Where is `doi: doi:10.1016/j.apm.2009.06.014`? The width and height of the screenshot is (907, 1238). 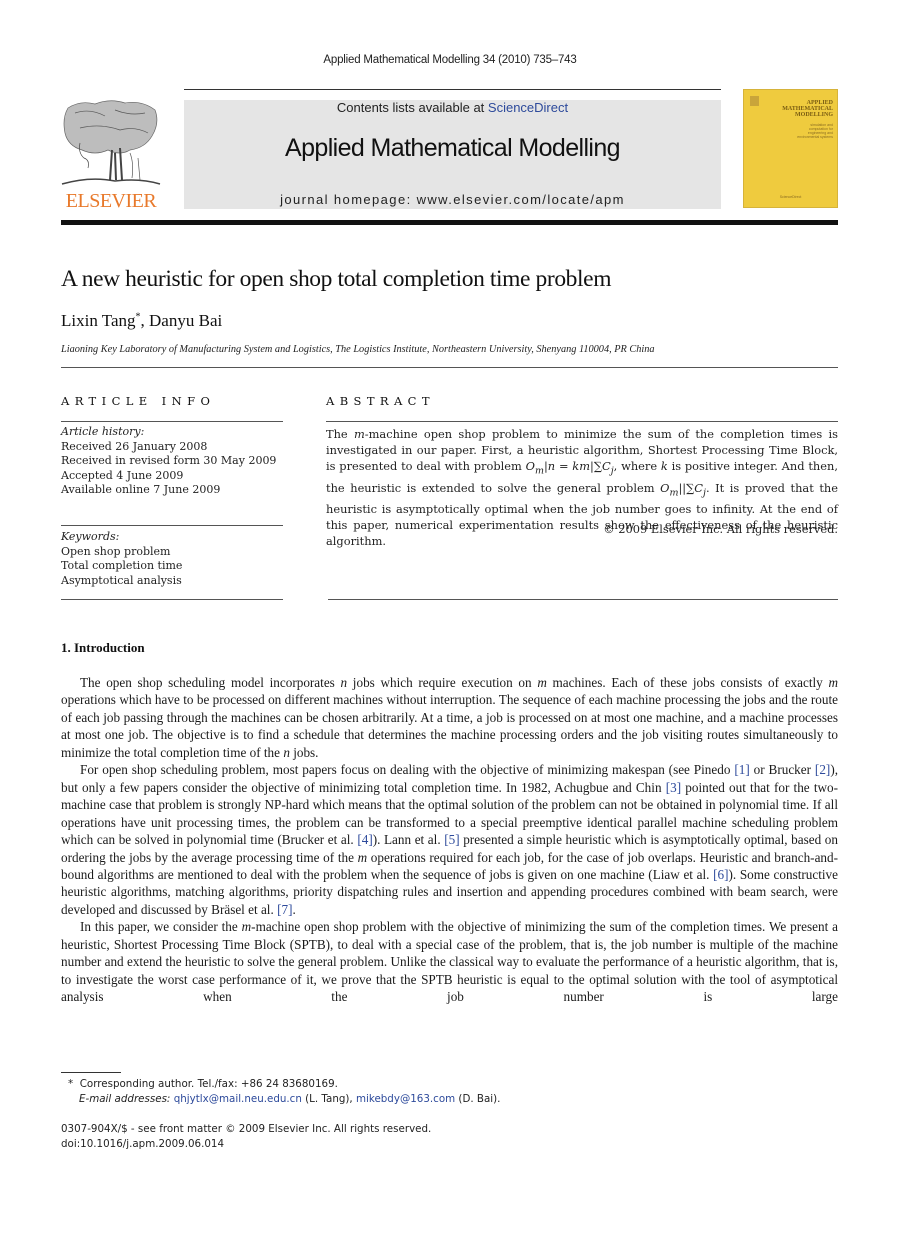
doi: doi:10.1016/j.apm.2009.06.014 is located at coordinates (246, 1144).